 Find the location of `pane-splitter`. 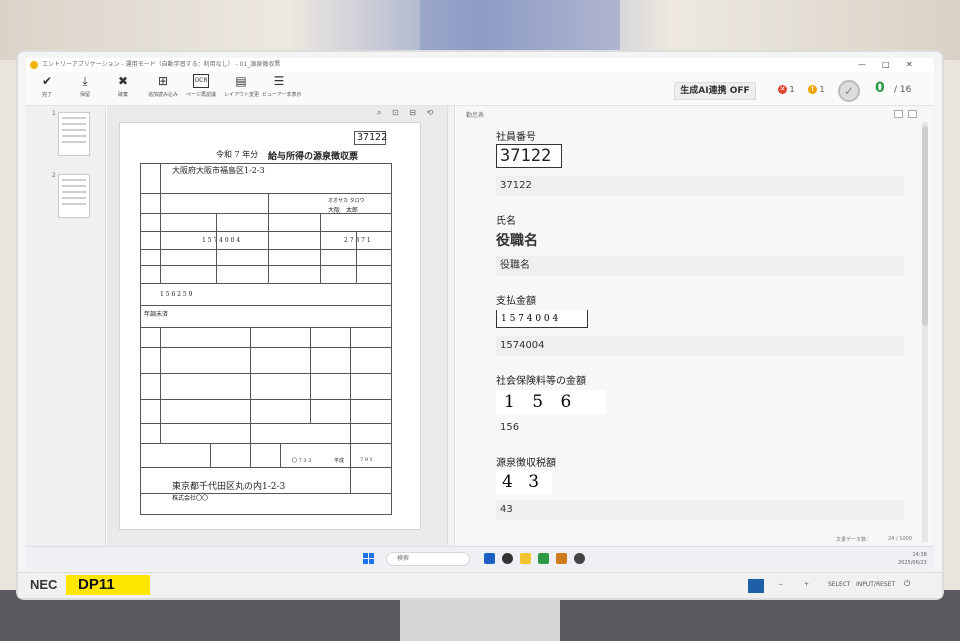

pane-splitter is located at coordinates (451, 326).